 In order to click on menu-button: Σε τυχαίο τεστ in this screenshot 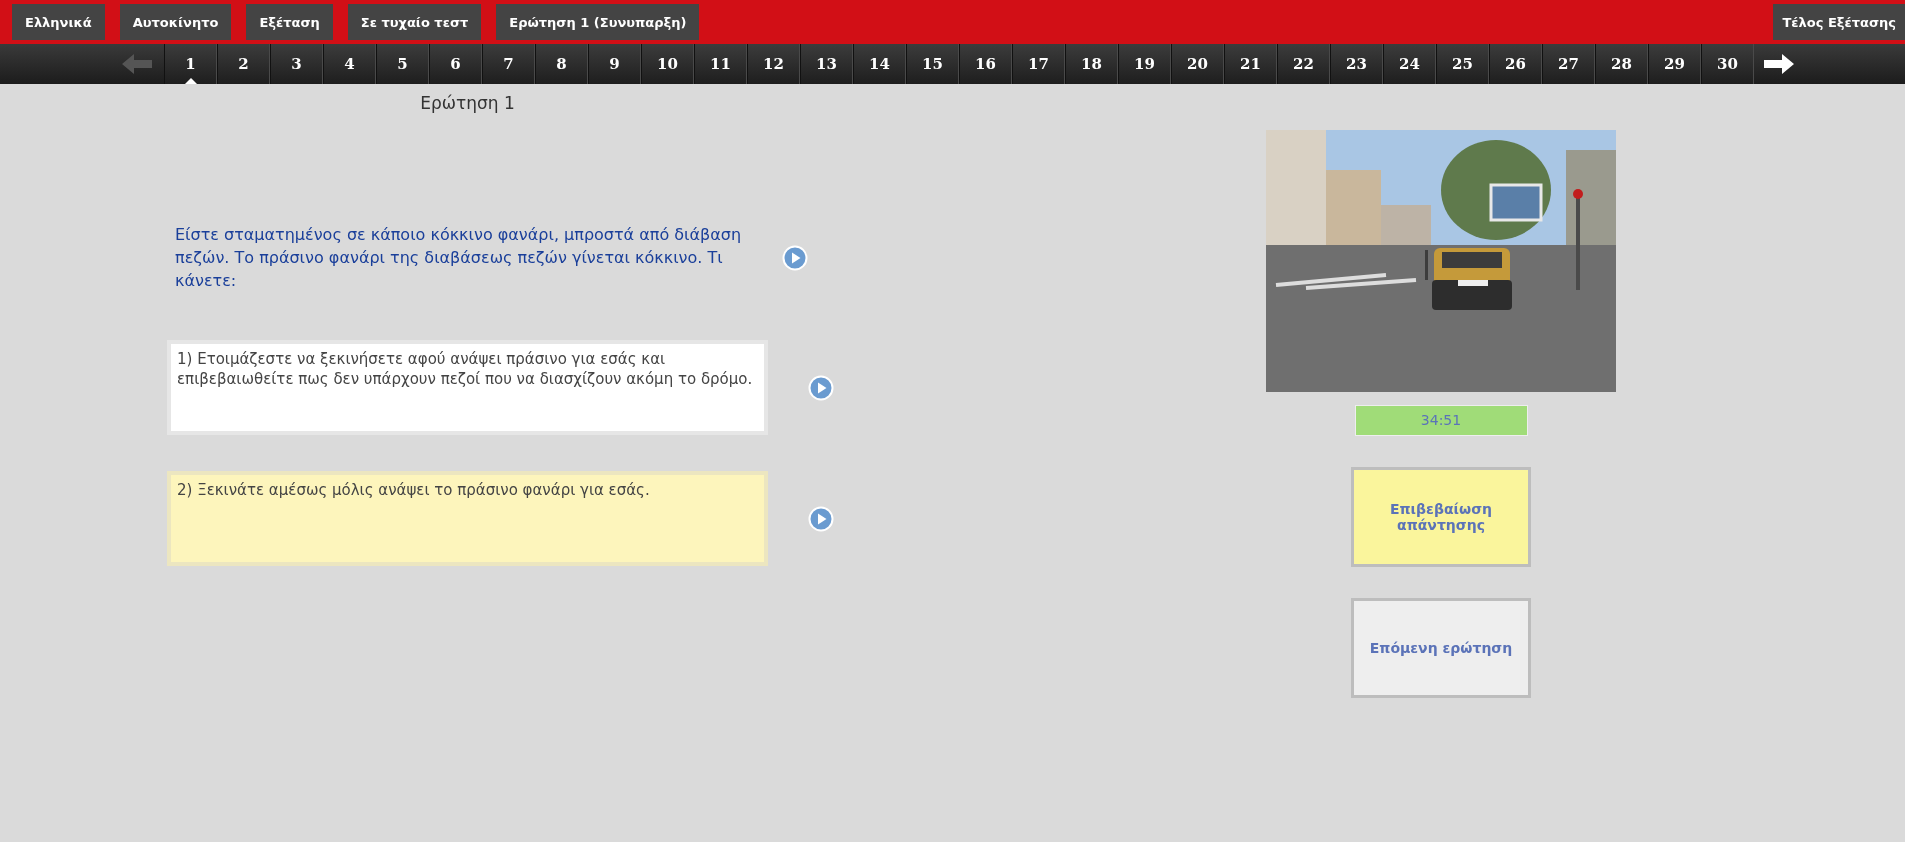, I will do `click(414, 22)`.